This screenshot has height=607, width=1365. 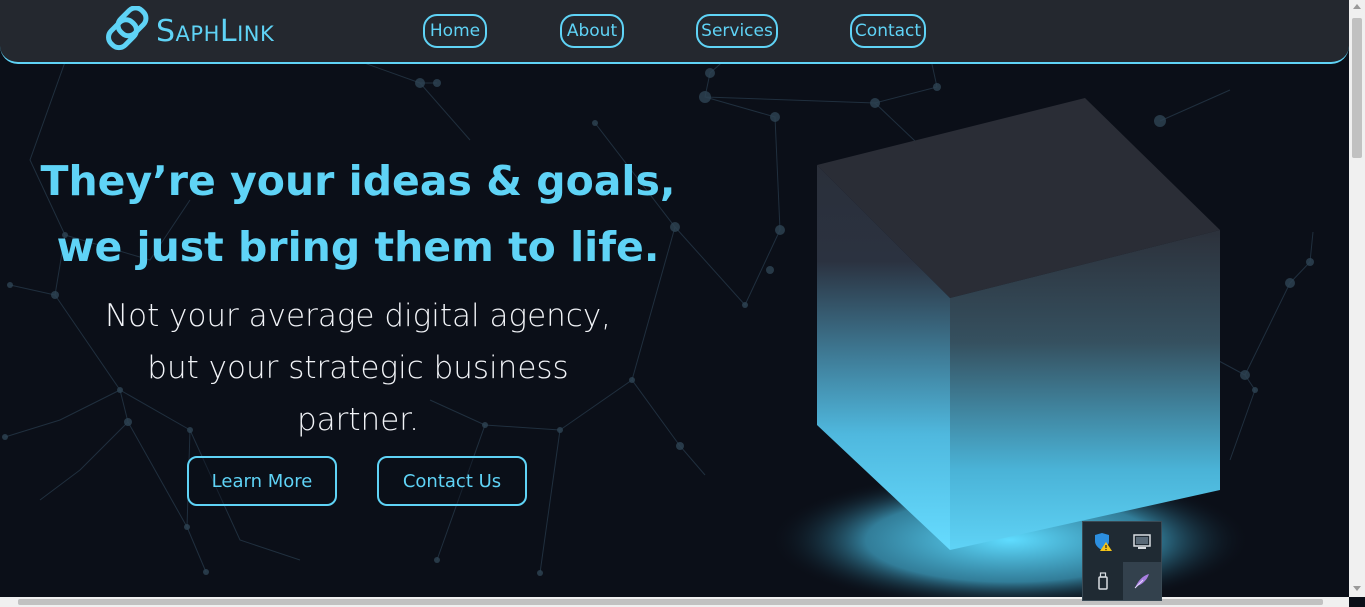 What do you see at coordinates (1103, 542) in the screenshot?
I see `security-warning-icon` at bounding box center [1103, 542].